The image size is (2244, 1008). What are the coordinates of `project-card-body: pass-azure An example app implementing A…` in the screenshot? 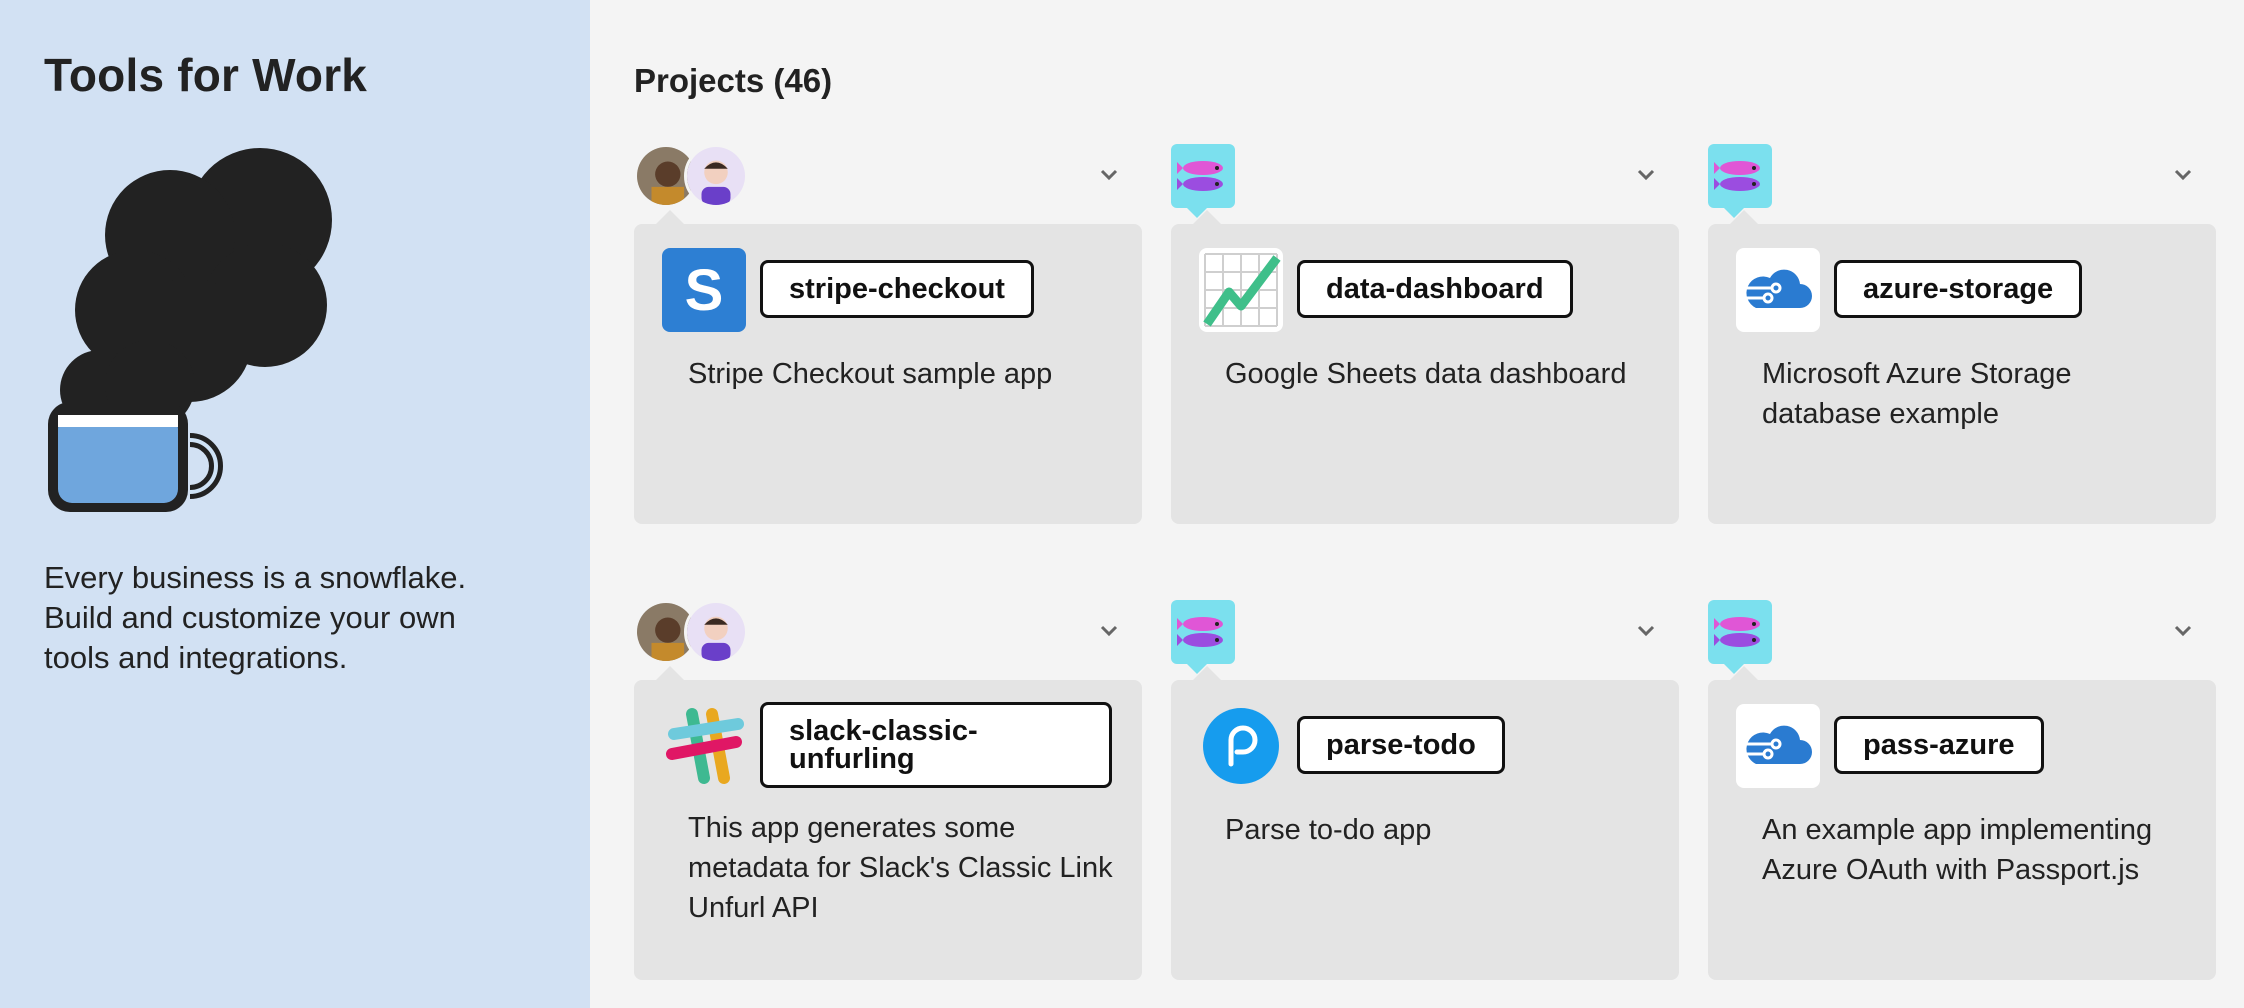 It's located at (1962, 823).